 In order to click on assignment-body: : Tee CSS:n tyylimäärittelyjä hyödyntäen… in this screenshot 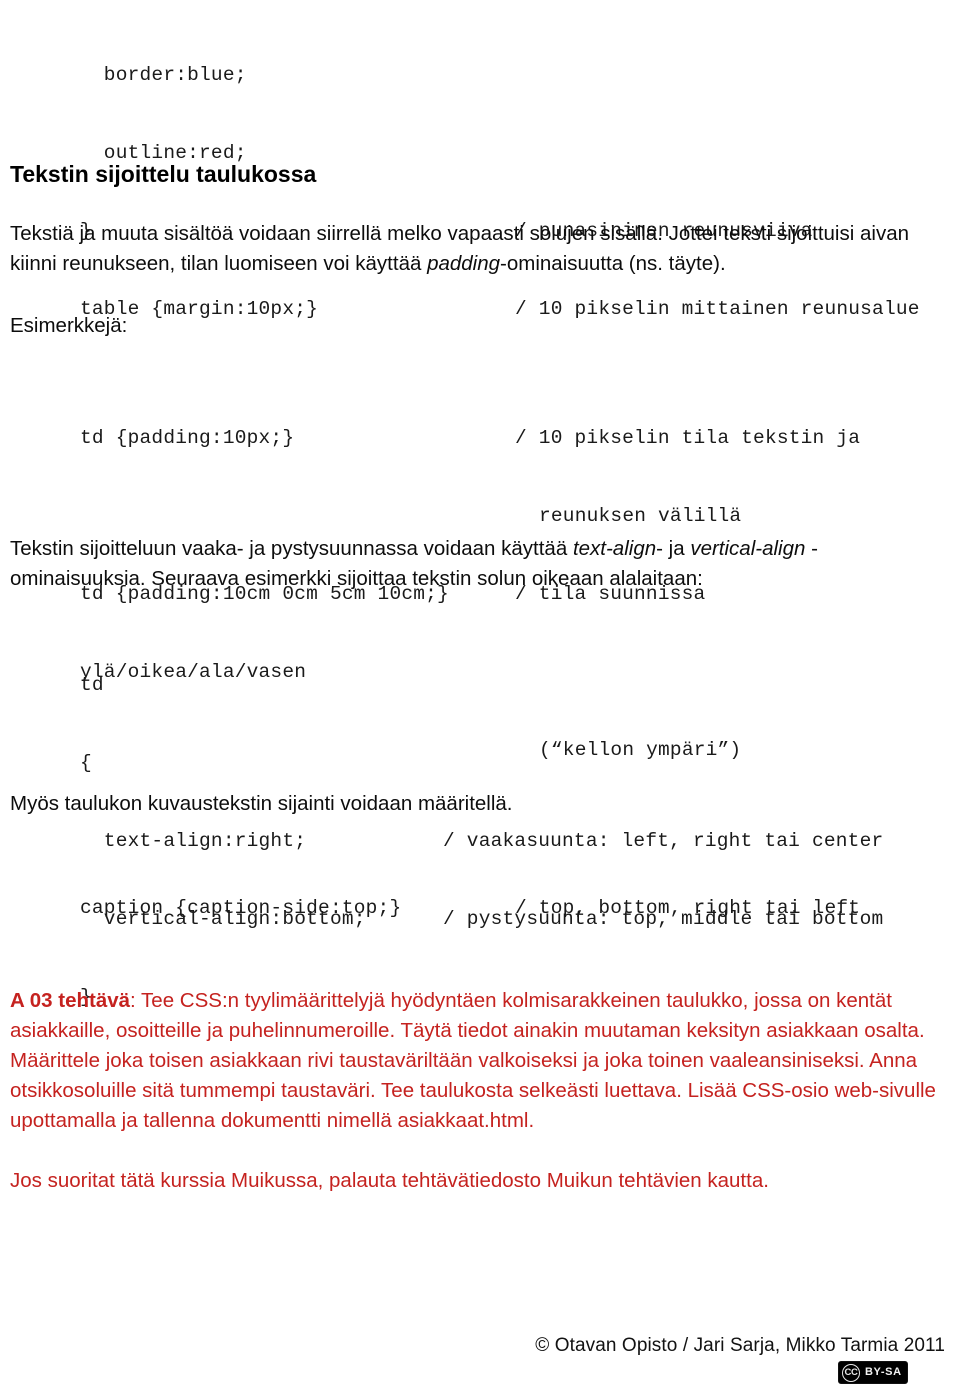, I will do `click(473, 1060)`.